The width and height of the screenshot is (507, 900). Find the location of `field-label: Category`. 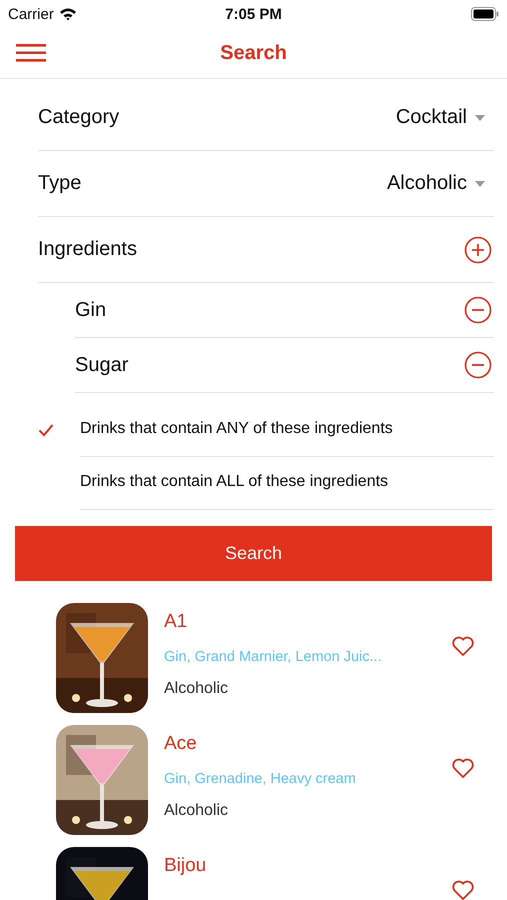

field-label: Category is located at coordinates (79, 117).